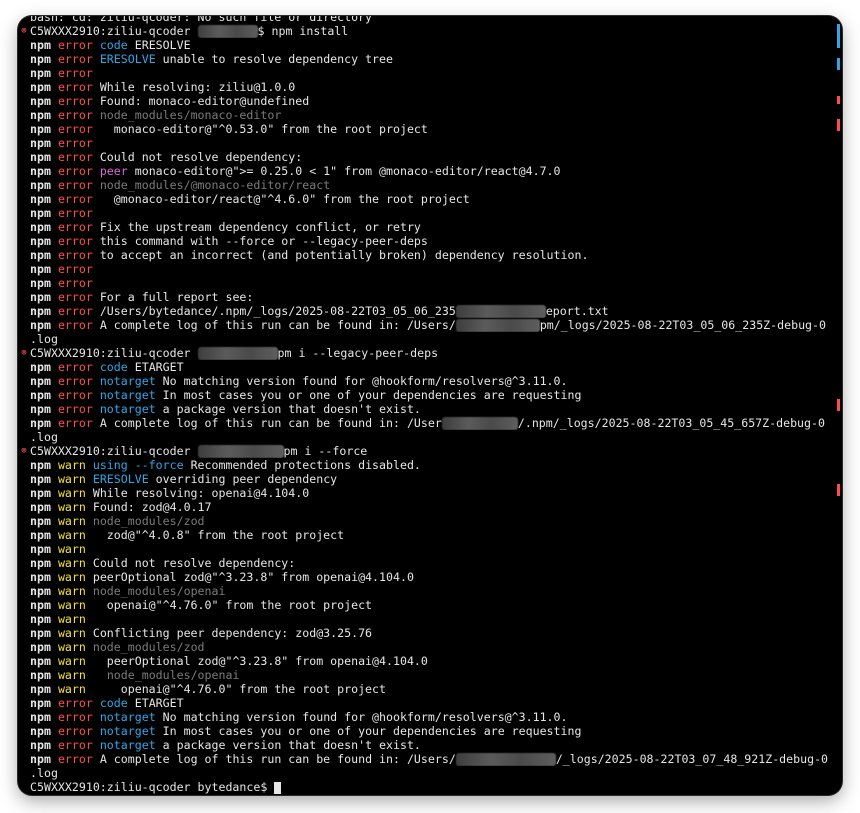  I want to click on terminal-text: pm i --force, so click(325, 451).